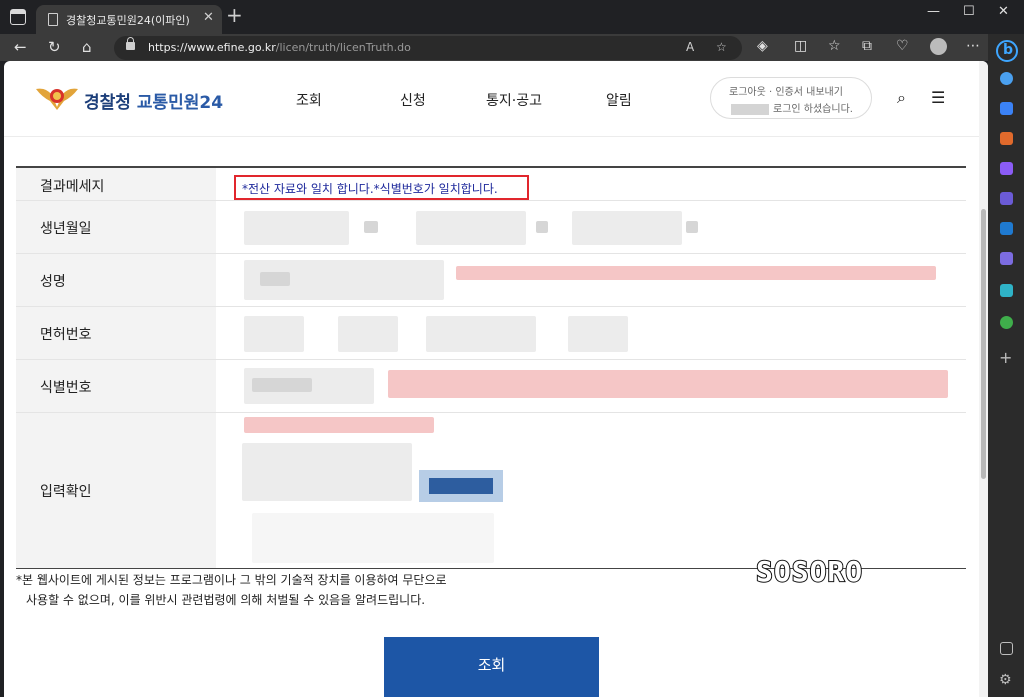 This screenshot has width=1024, height=697. I want to click on label-id-number: 식별번호, so click(66, 388).